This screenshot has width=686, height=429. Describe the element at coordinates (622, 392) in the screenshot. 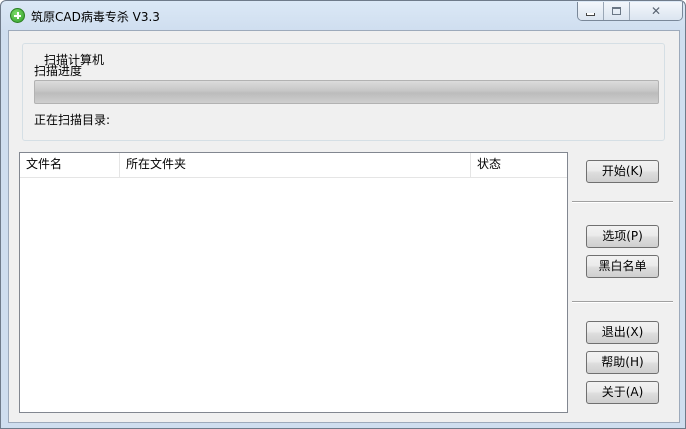

I see `about-button: 关于(A)` at that location.